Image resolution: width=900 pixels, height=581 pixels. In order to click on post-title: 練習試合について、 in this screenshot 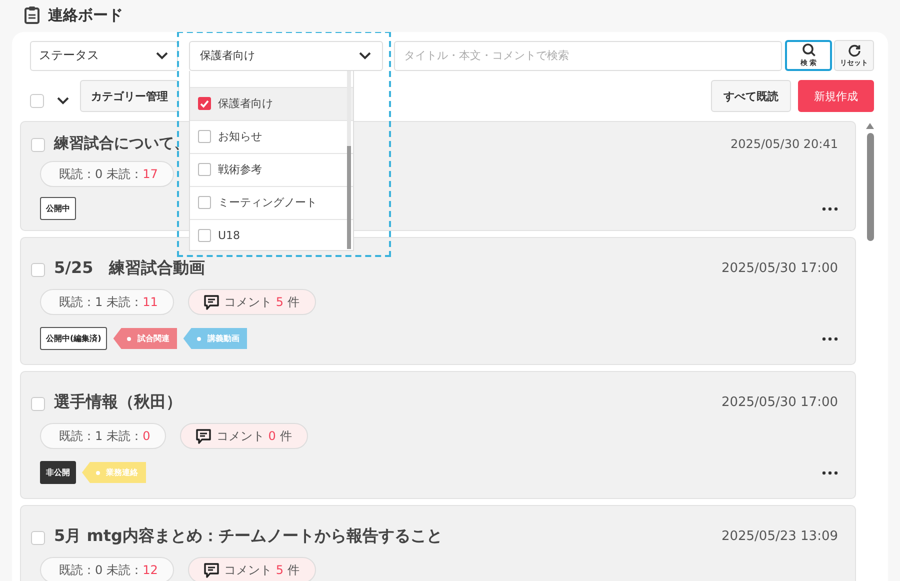, I will do `click(121, 143)`.